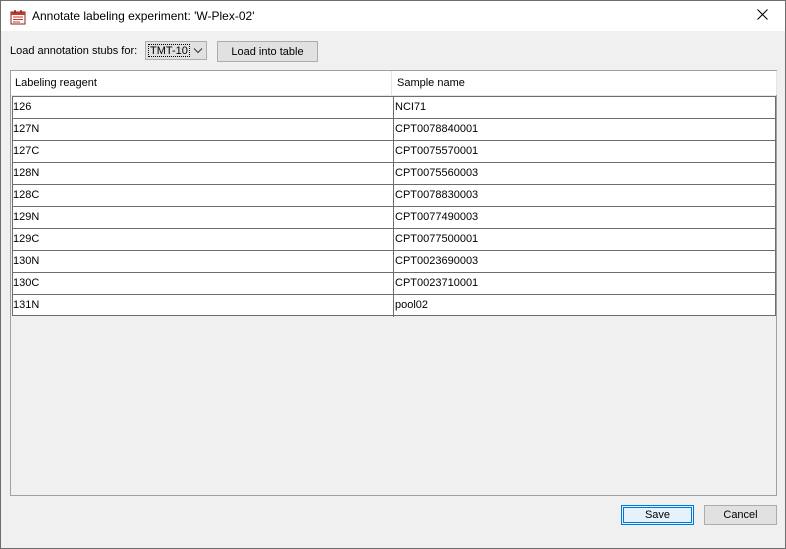  Describe the element at coordinates (201, 83) in the screenshot. I see `column-header-labeling-reagent: Labeling reagent` at that location.